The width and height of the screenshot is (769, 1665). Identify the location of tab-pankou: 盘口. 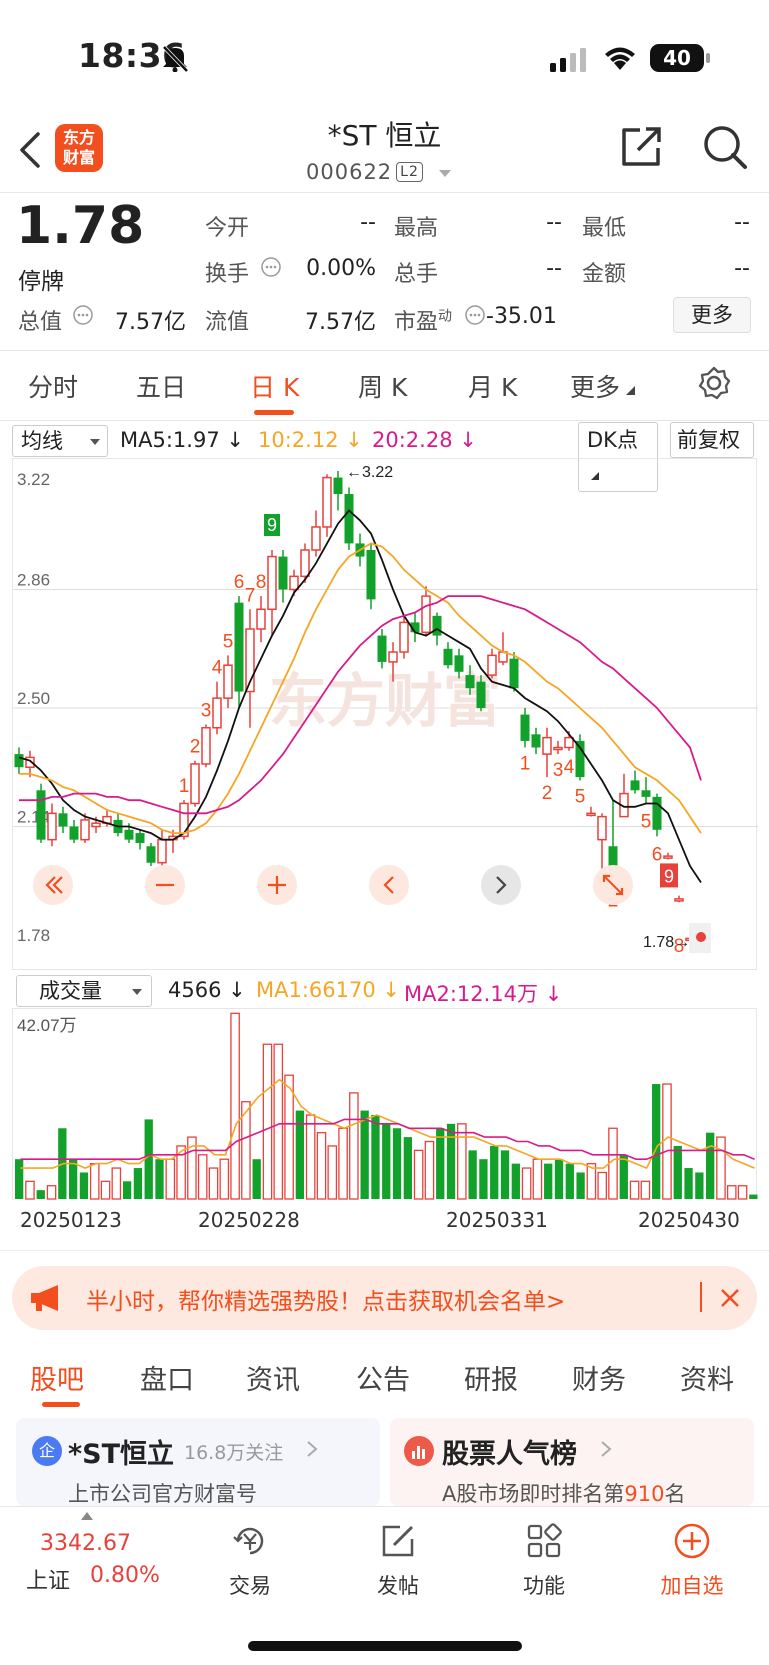
(167, 1377).